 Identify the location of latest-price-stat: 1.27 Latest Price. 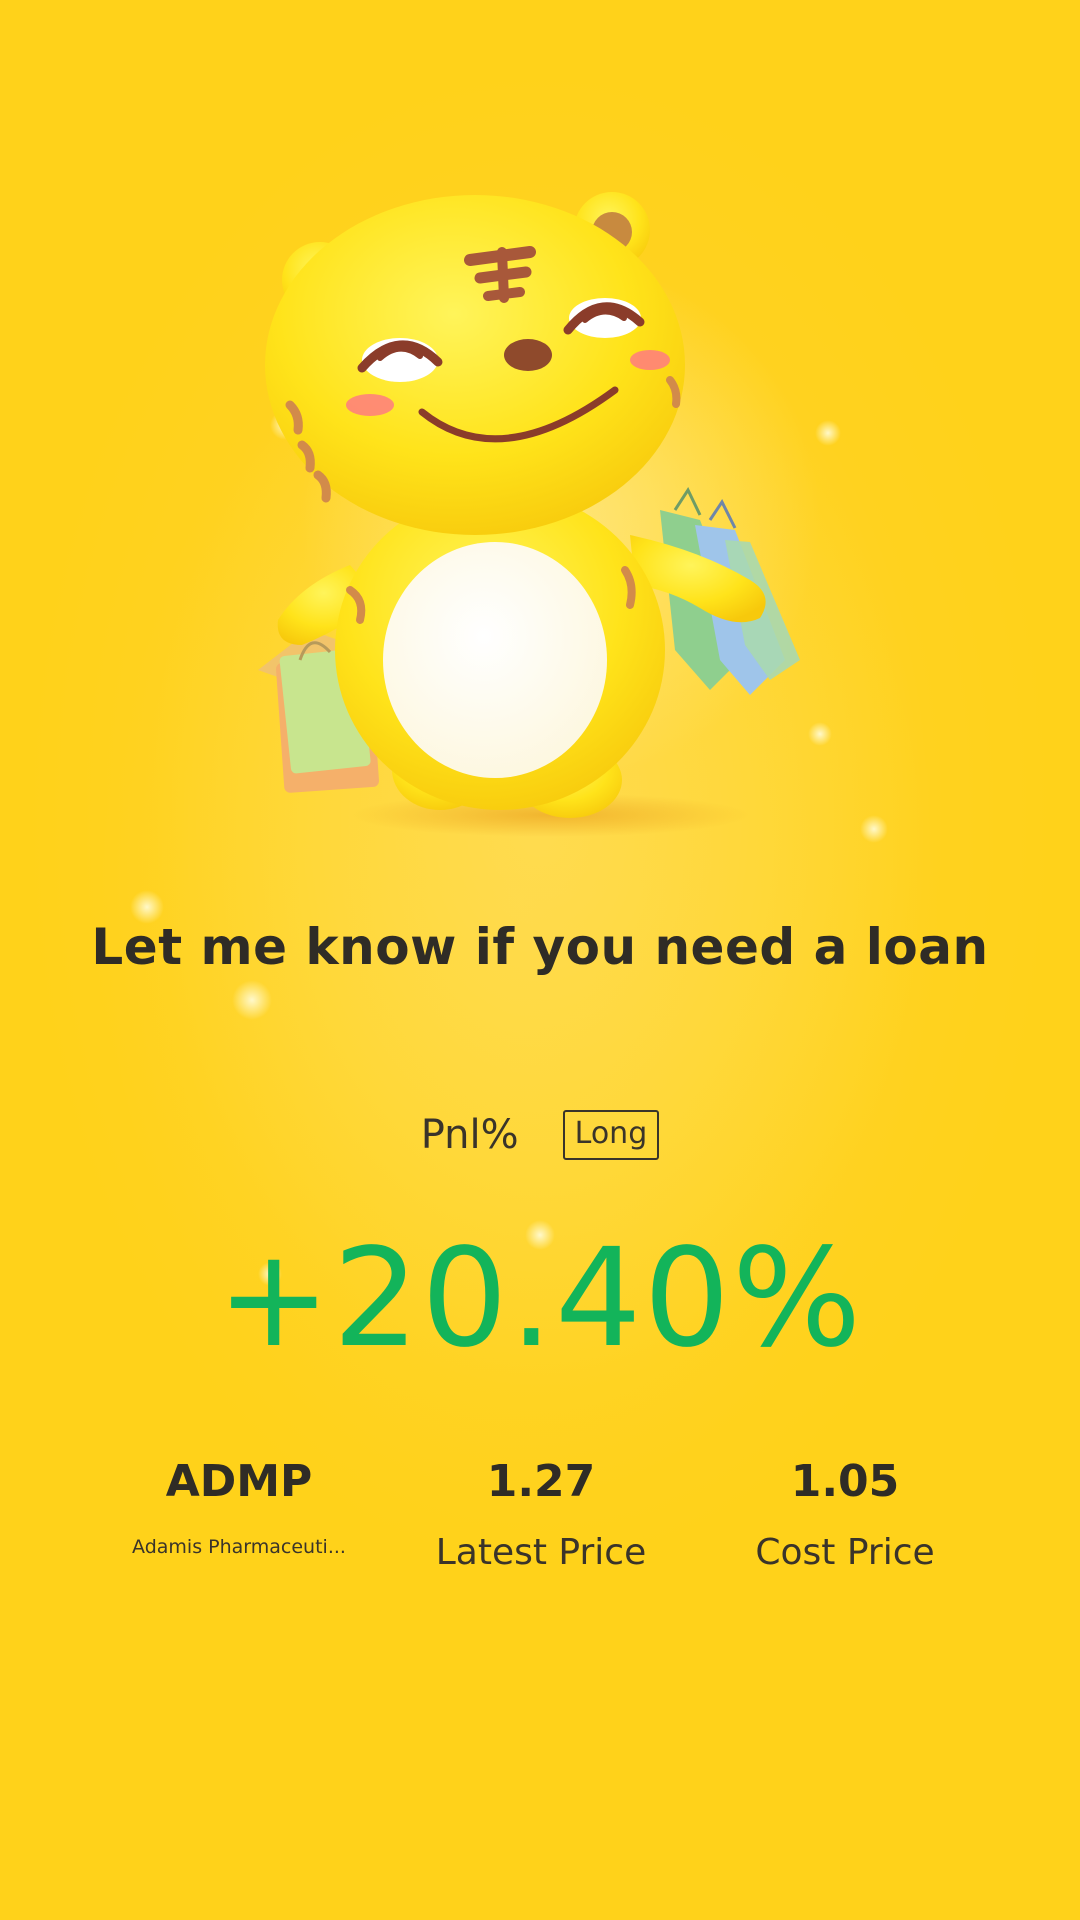
(541, 1512).